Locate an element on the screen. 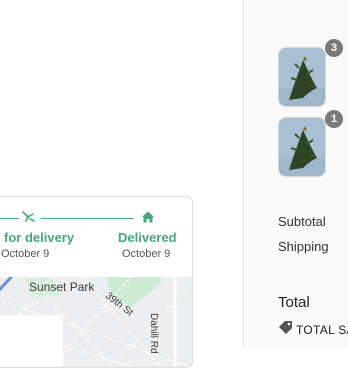 The width and height of the screenshot is (348, 368). delivery-map: Sunset Park 39th St Dahill Rd is located at coordinates (96, 322).